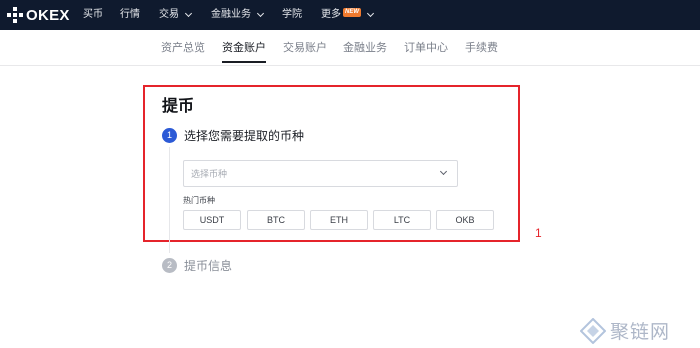 This screenshot has height=348, width=700. I want to click on new-badge: NEW, so click(352, 12).